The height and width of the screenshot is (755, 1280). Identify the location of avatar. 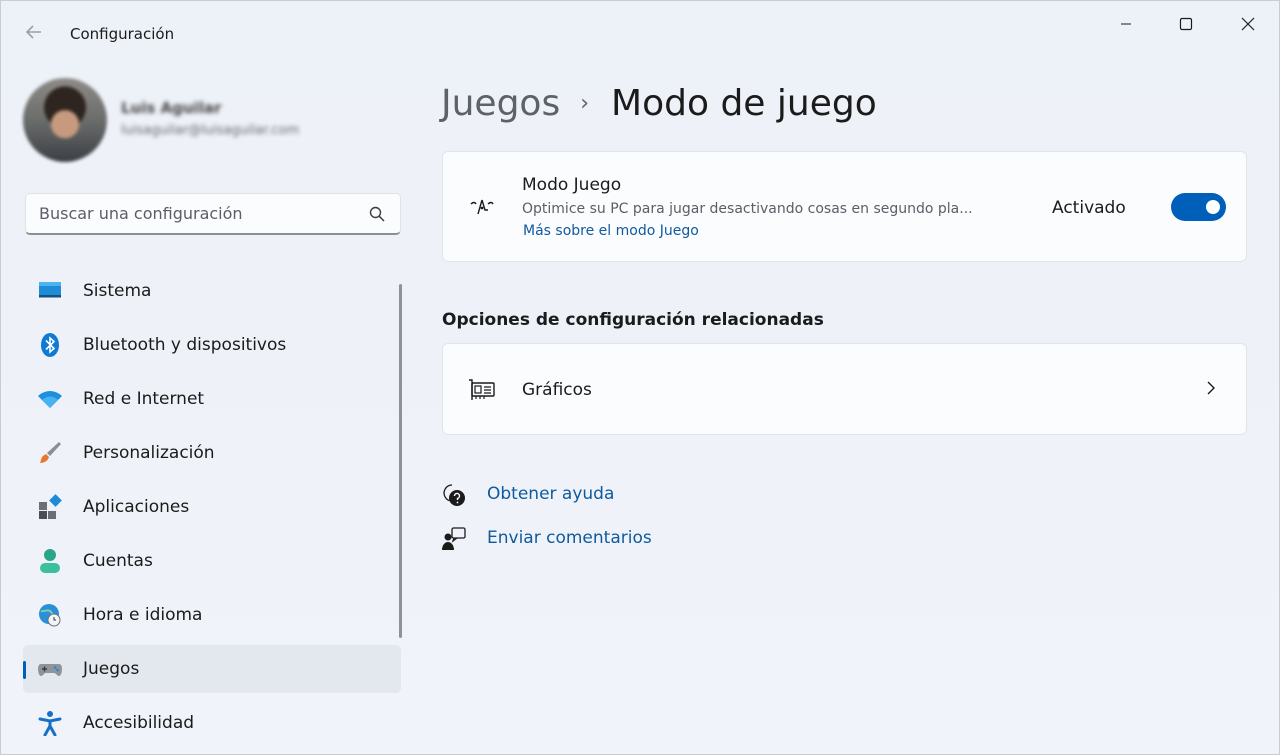
(65, 120).